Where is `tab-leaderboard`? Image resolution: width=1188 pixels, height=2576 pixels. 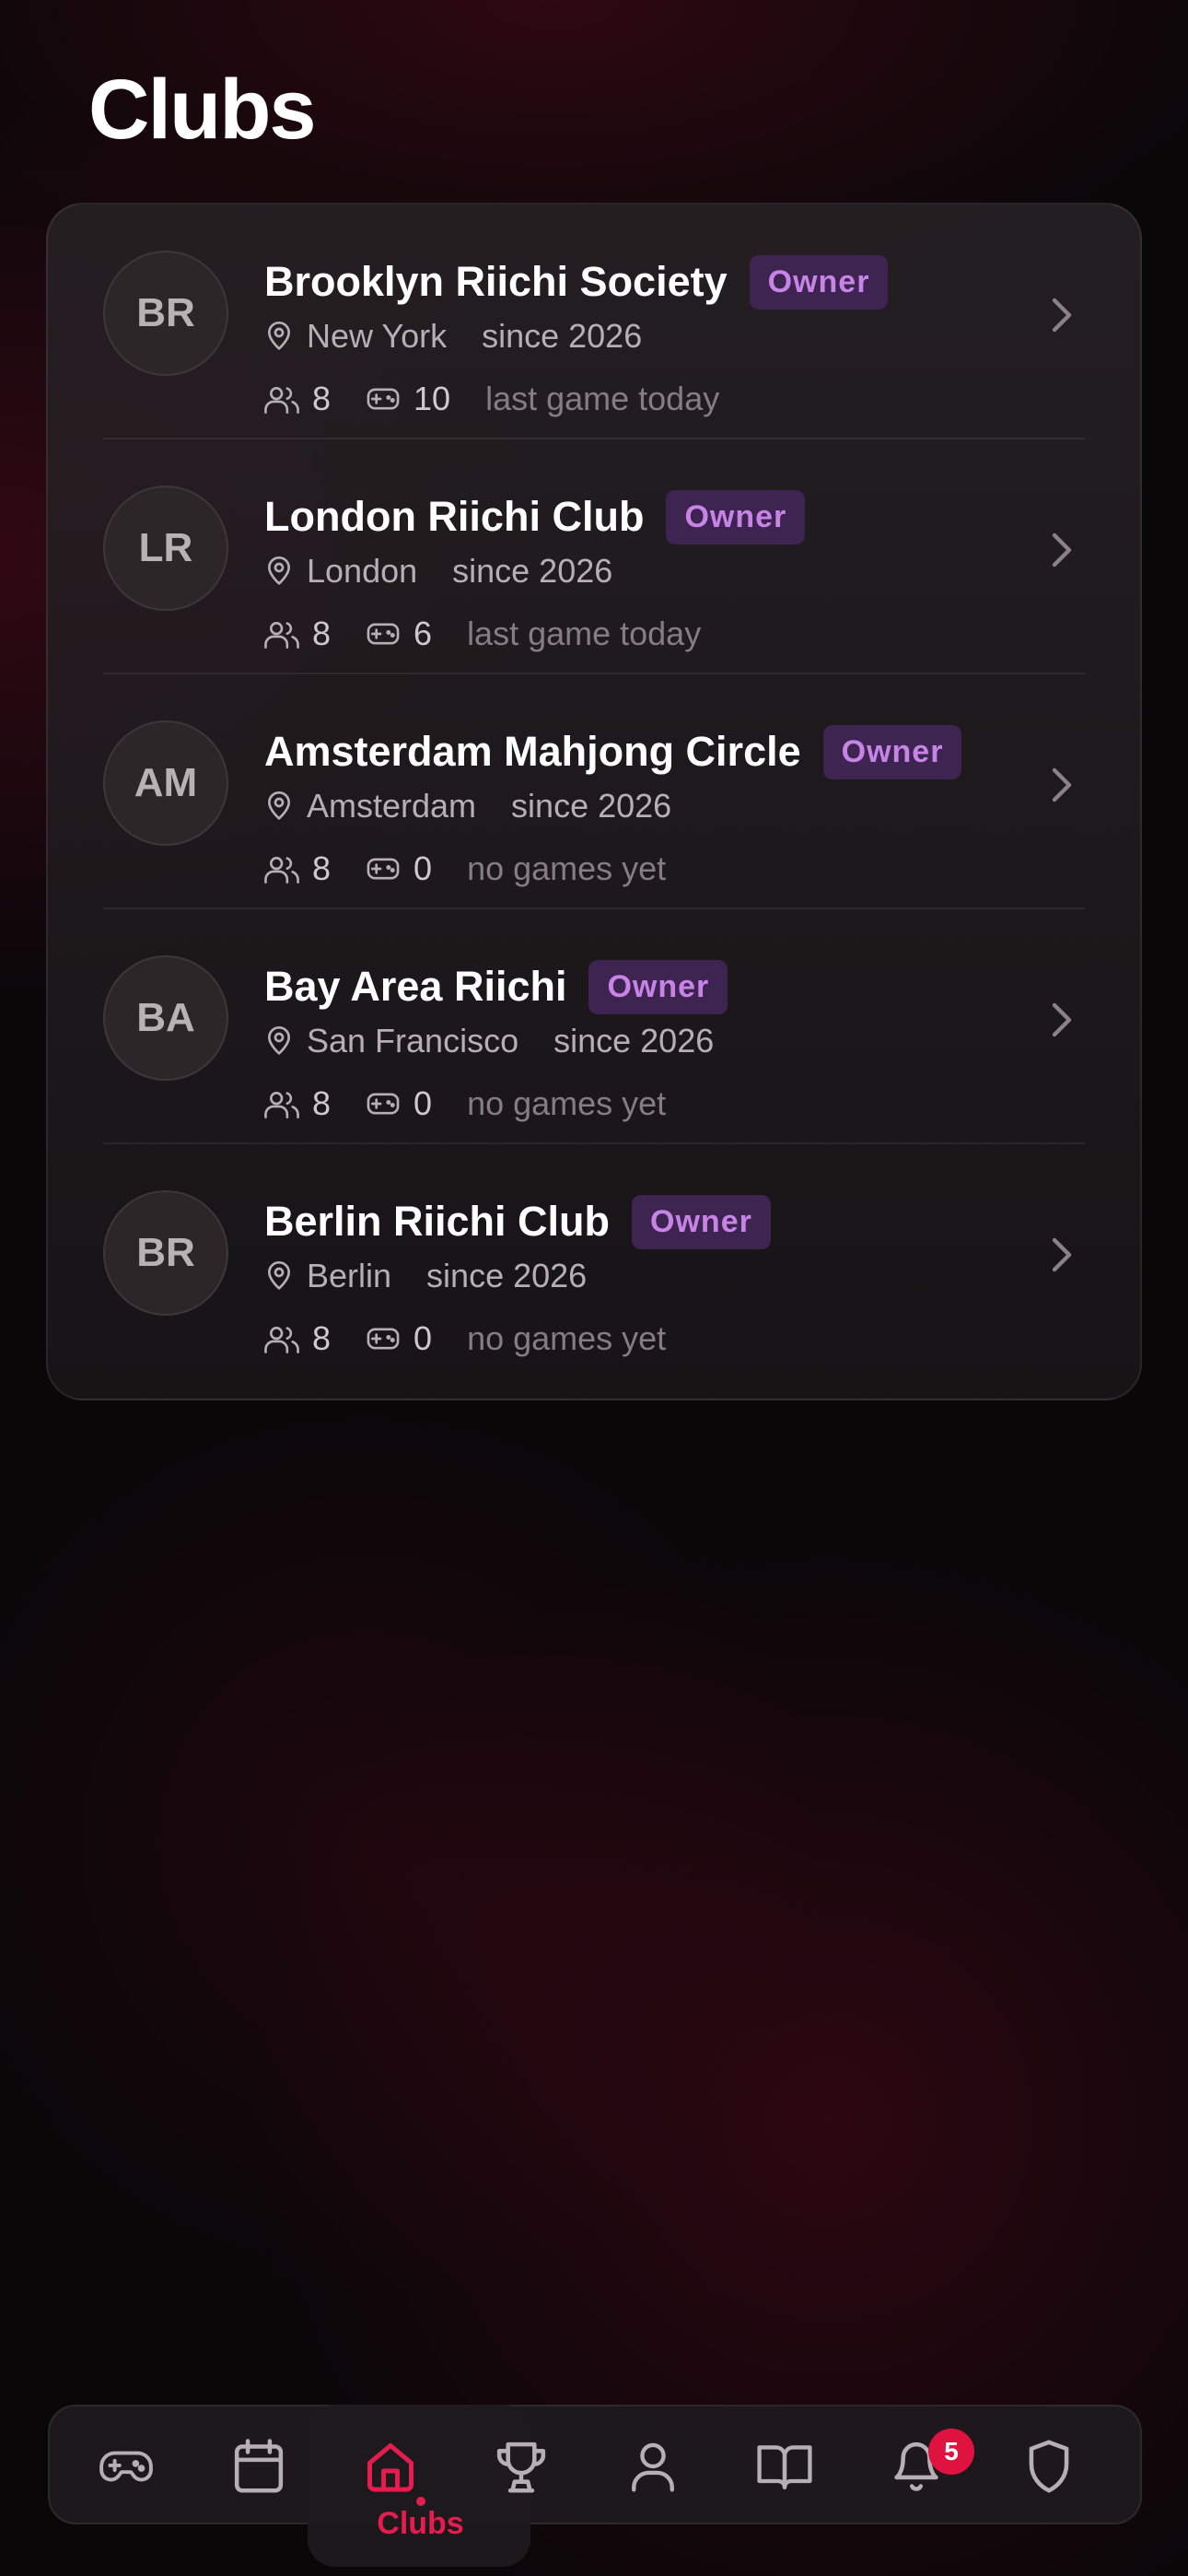
tab-leaderboard is located at coordinates (521, 2466).